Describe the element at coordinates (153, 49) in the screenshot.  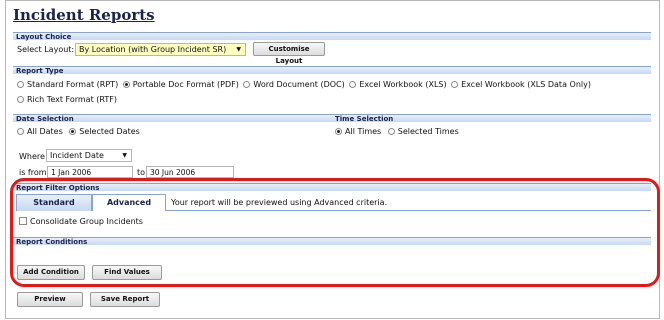
I see `layout-select-value: By Location (with Group Incident SR)` at that location.